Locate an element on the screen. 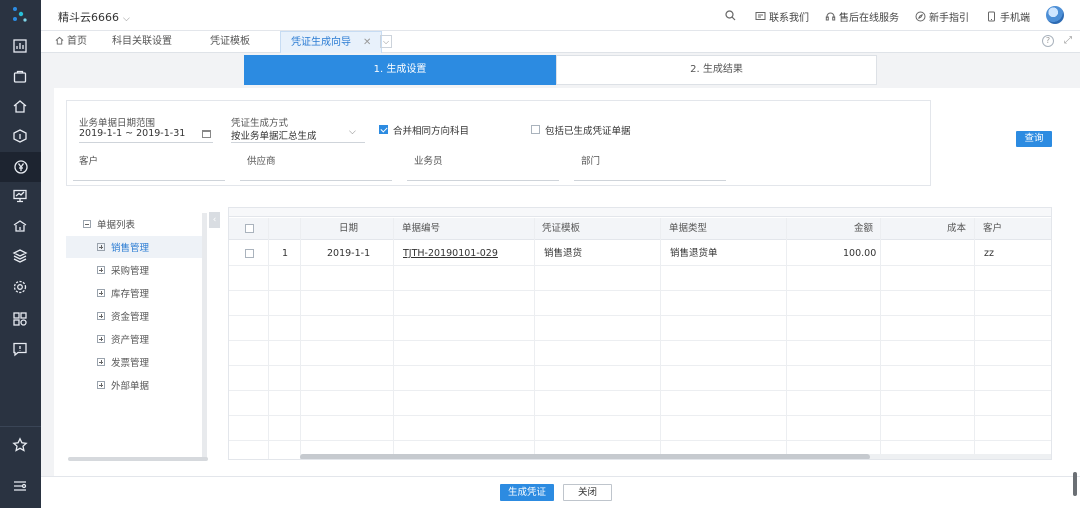 The width and height of the screenshot is (1080, 508). after-sales-link: 售后在线服务 is located at coordinates (862, 16).